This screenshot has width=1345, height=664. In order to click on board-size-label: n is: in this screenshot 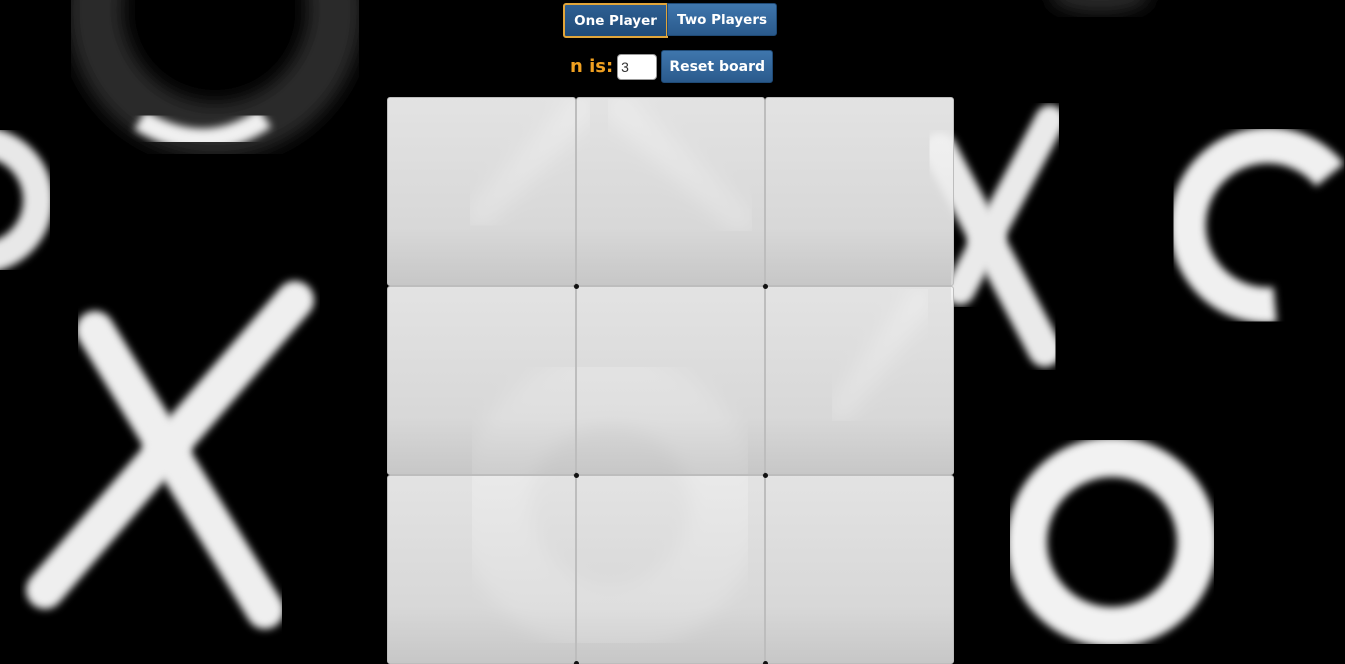, I will do `click(592, 66)`.